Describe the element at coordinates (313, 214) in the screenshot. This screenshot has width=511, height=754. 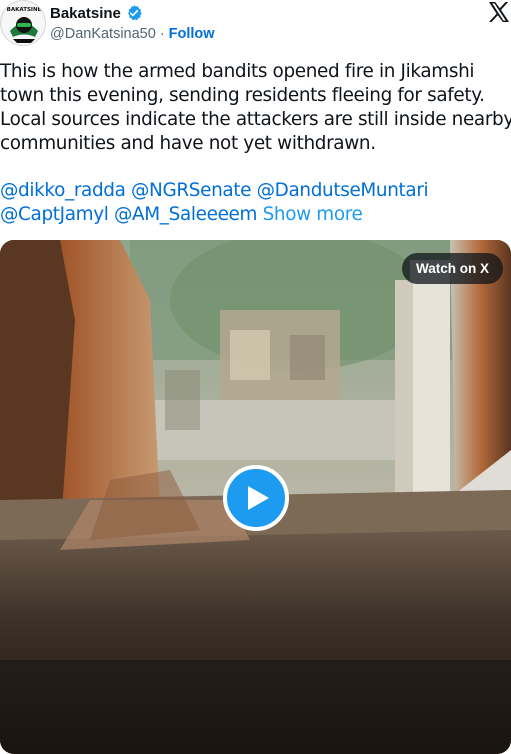
I see `show-more-link: Show more` at that location.